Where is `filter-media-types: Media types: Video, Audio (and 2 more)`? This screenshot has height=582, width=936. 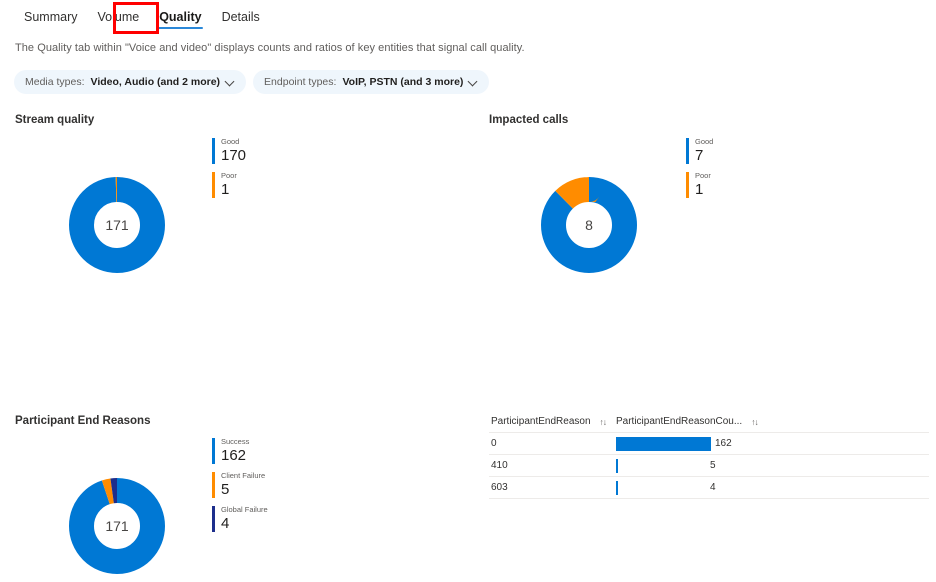
filter-media-types: Media types: Video, Audio (and 2 more) is located at coordinates (130, 82).